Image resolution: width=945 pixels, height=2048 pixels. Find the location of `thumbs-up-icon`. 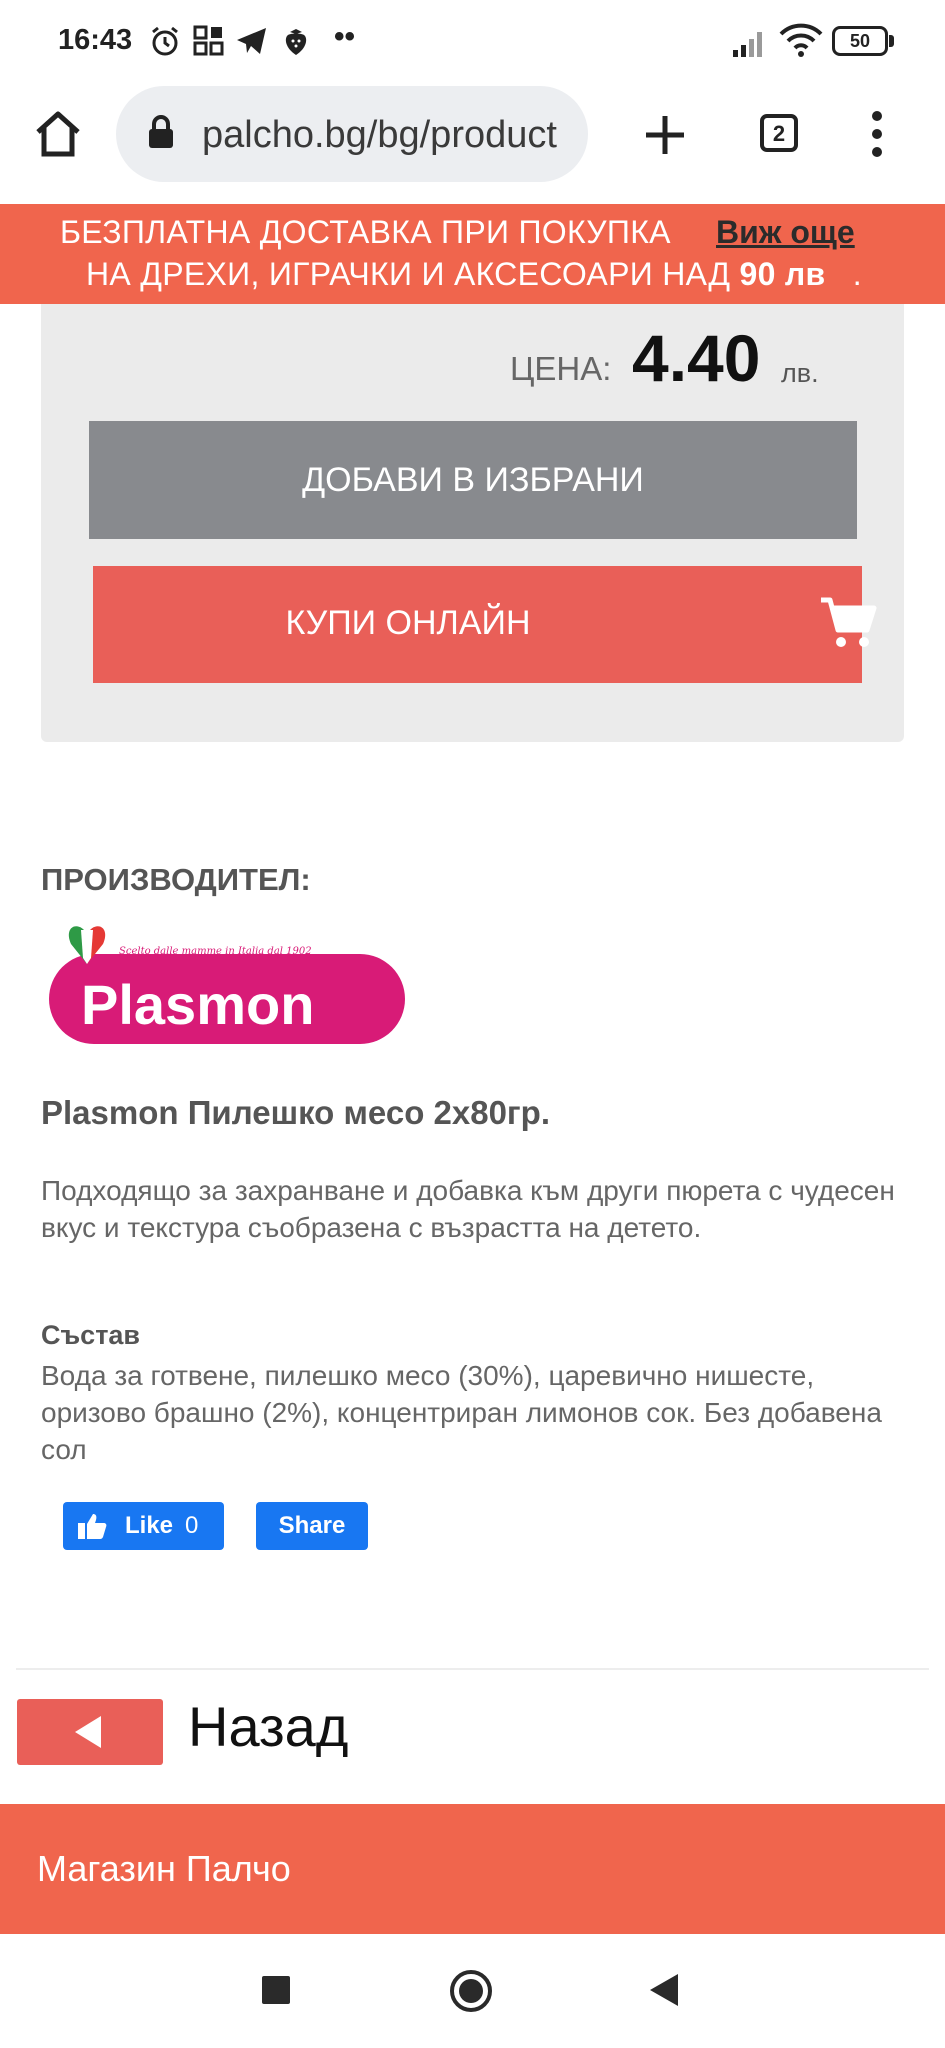

thumbs-up-icon is located at coordinates (92, 1526).